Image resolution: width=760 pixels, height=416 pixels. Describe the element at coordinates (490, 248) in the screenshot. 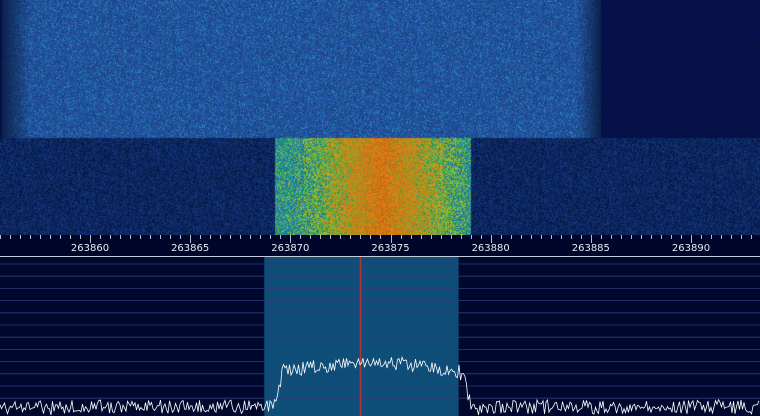

I see `scale-label: 263880` at that location.